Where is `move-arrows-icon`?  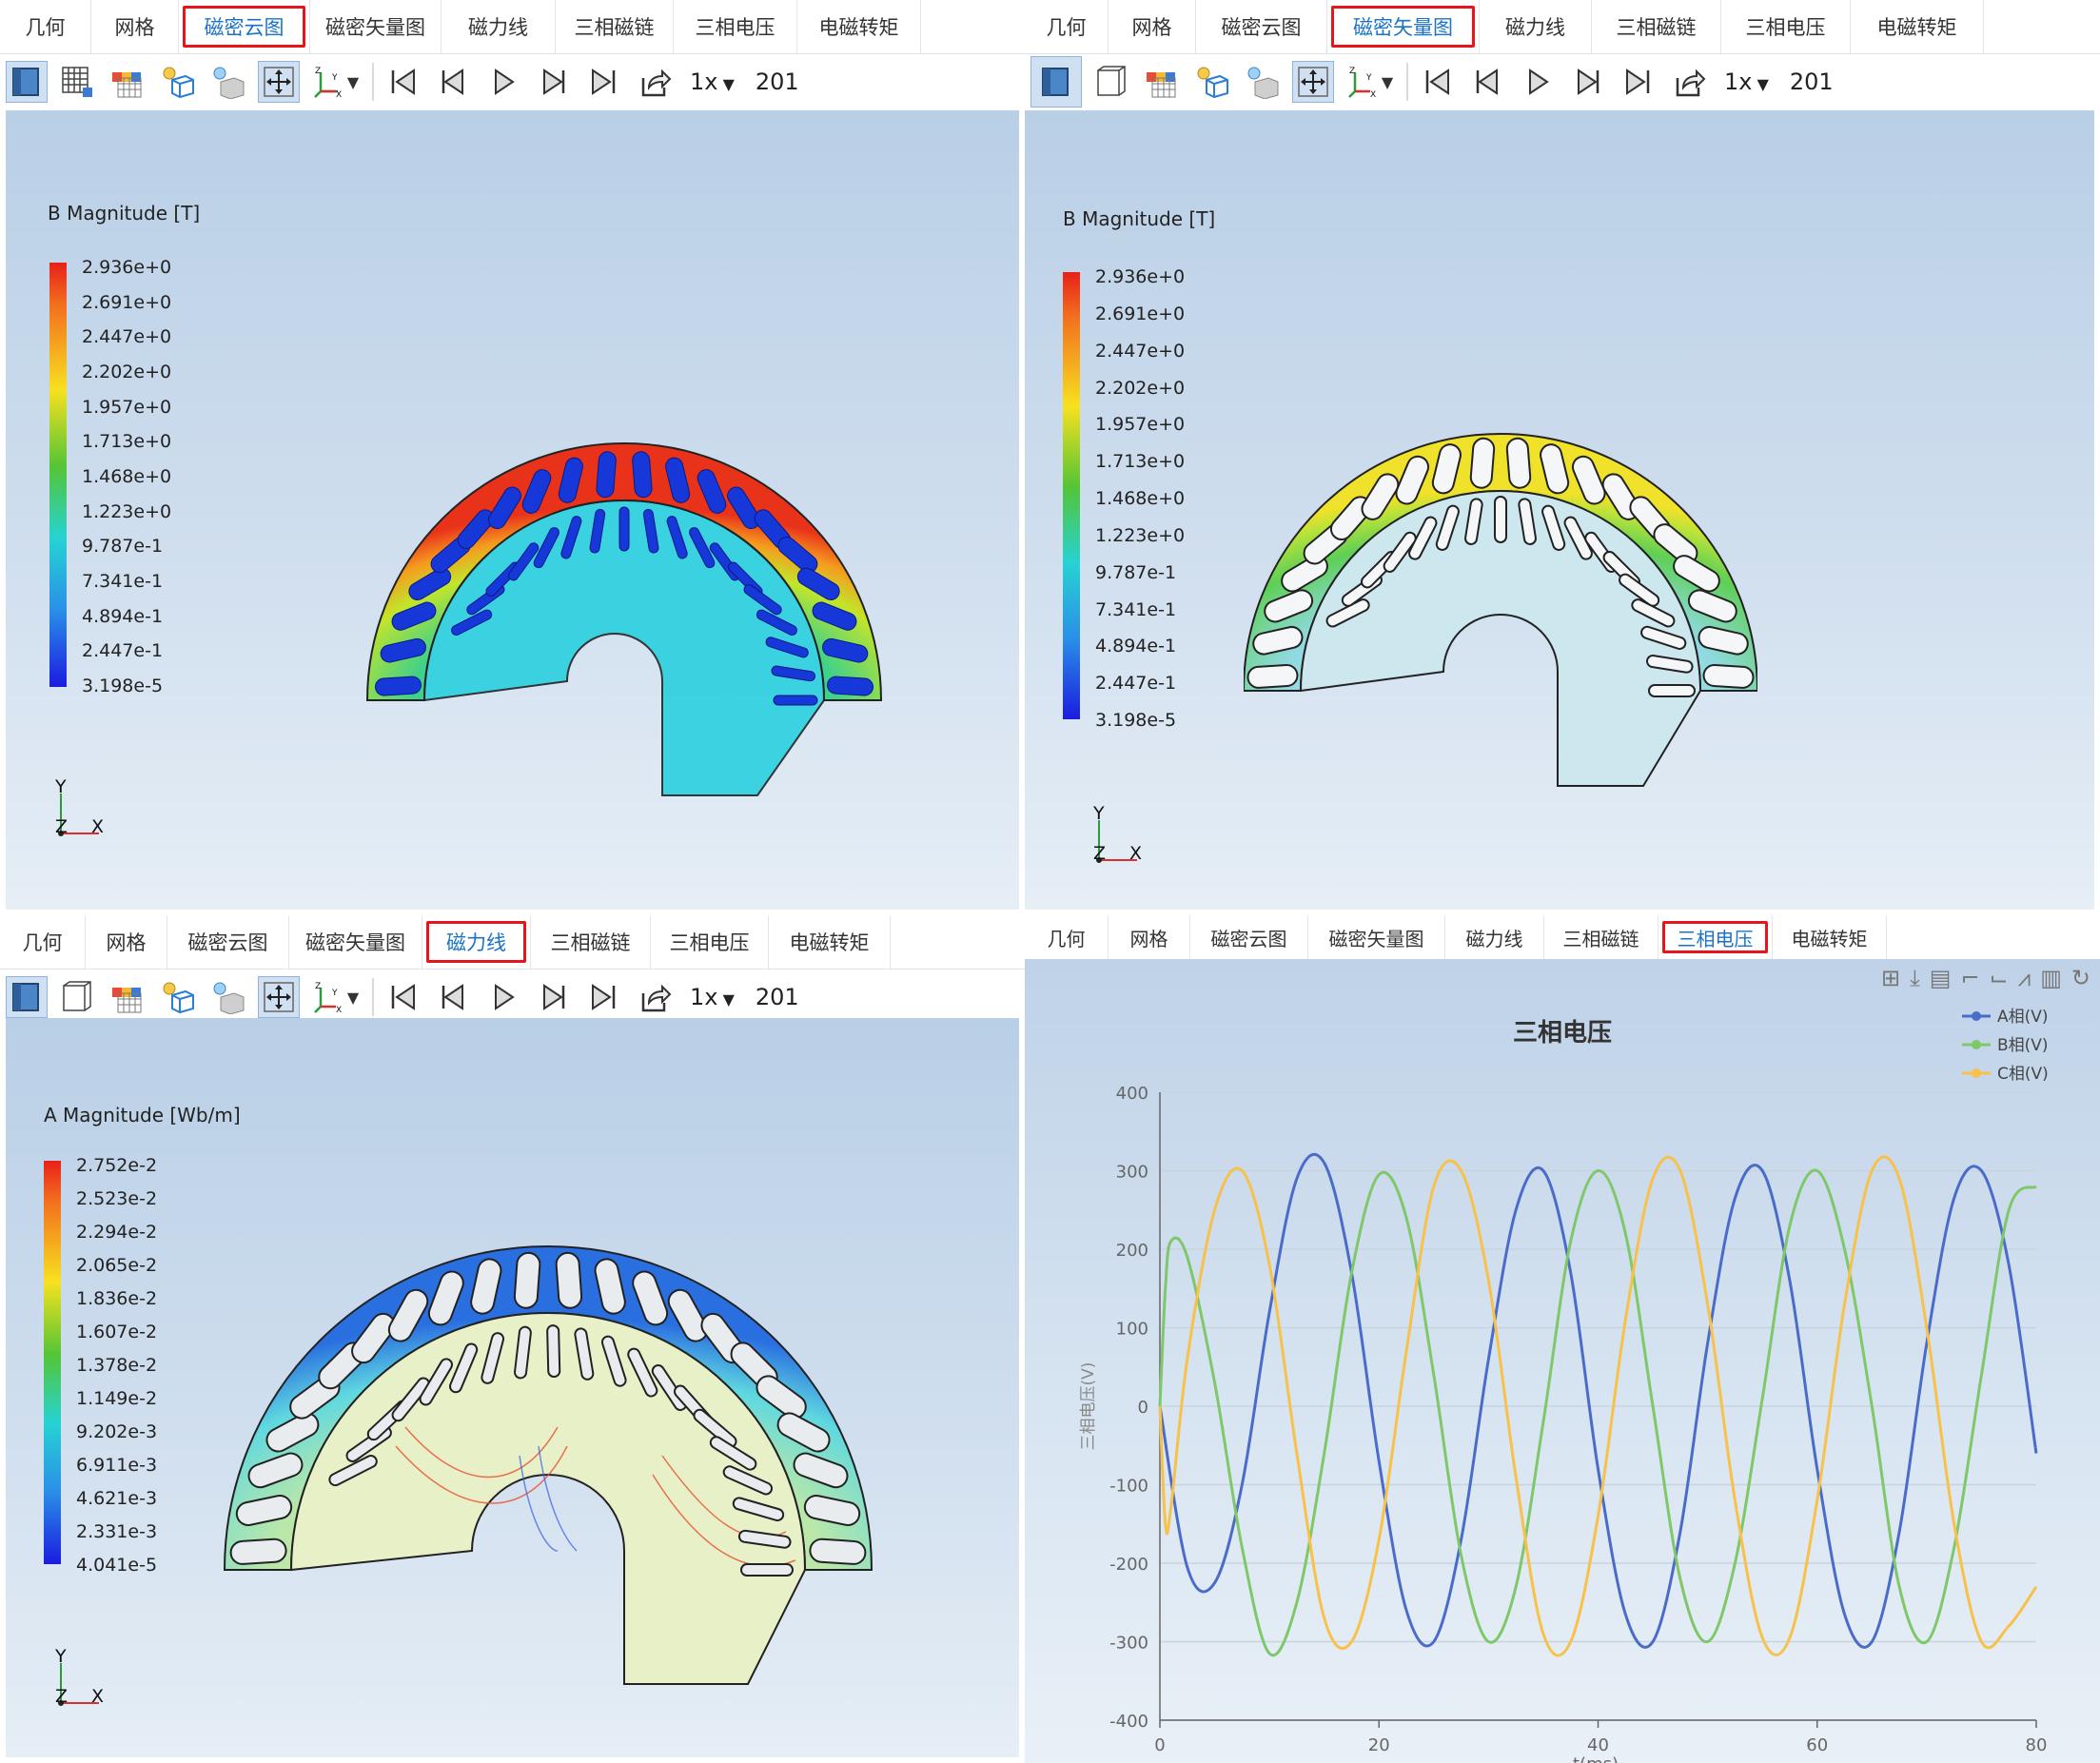 move-arrows-icon is located at coordinates (1313, 82).